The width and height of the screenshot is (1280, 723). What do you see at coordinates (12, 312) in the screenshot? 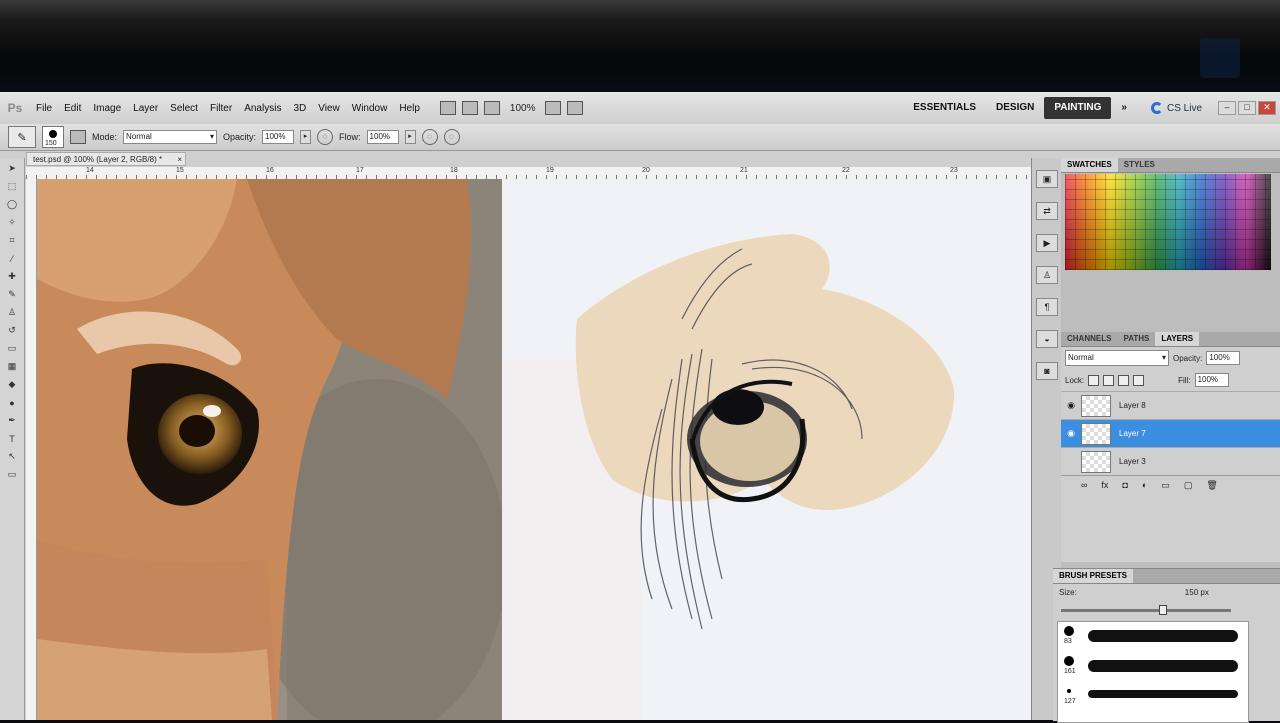
I see `clone-stamp-tool-icon: ♙` at bounding box center [12, 312].